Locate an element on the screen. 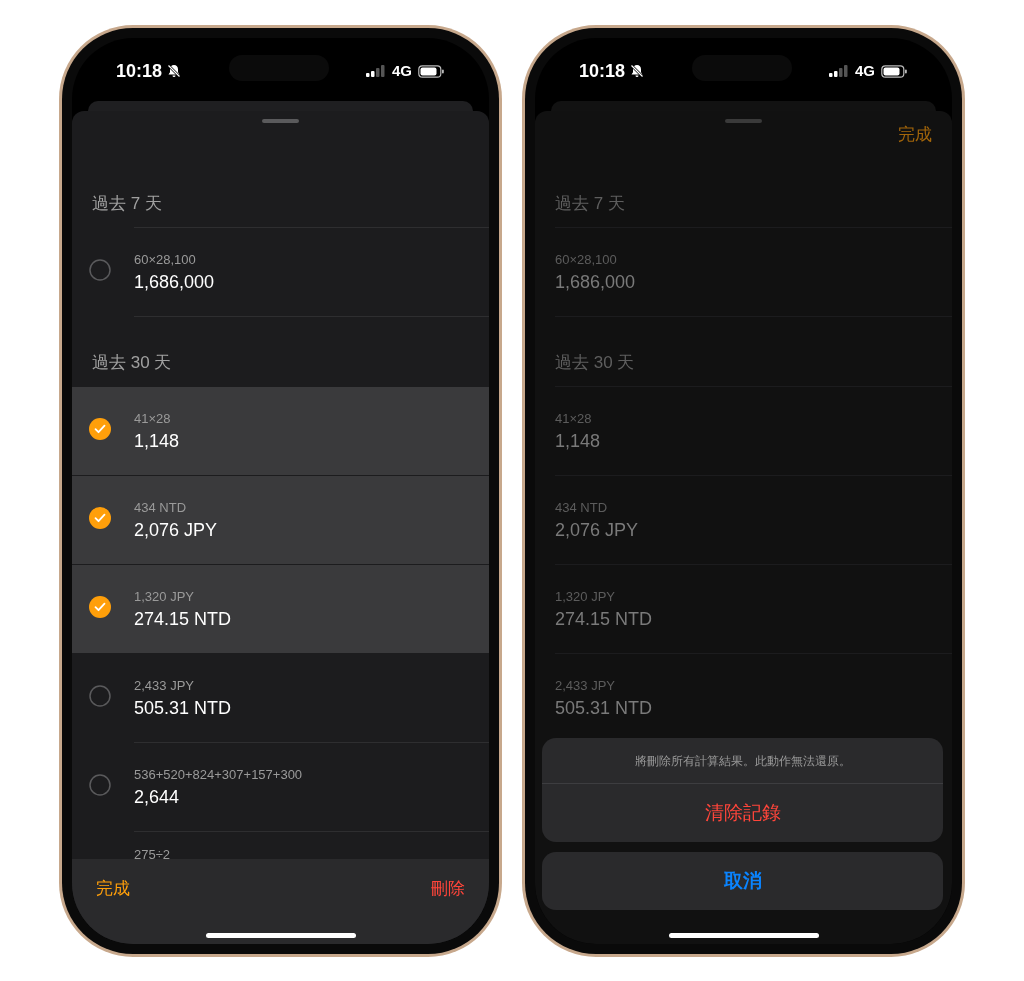 The image size is (1024, 981). expression-text: 275÷2 is located at coordinates (152, 853).